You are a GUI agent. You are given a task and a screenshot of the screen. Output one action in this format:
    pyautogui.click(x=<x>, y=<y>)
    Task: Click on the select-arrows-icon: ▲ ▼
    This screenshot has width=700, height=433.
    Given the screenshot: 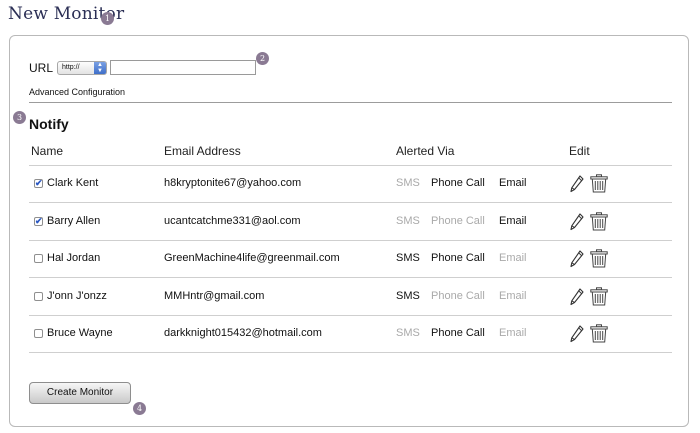 What is the action you would take?
    pyautogui.click(x=100, y=67)
    